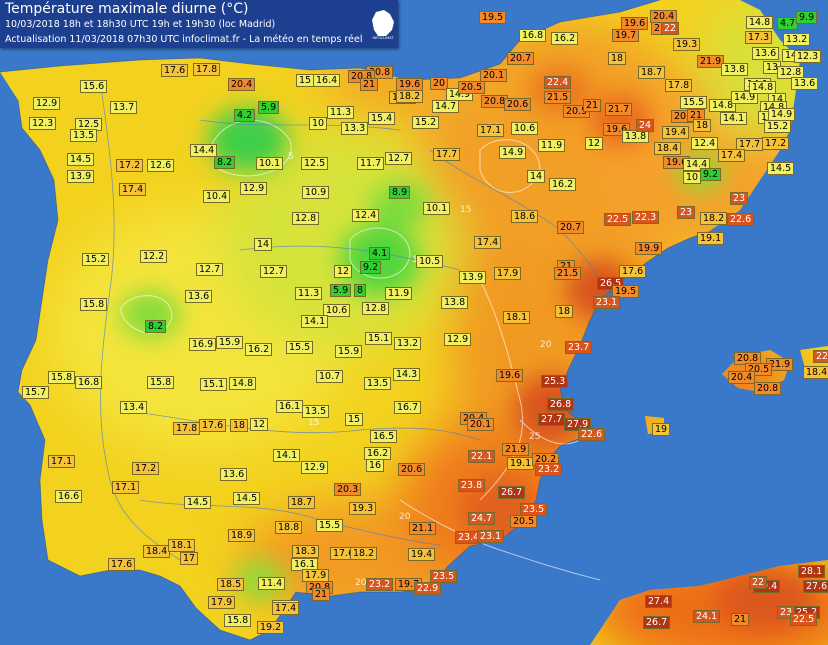  Describe the element at coordinates (521, 58) in the screenshot. I see `station-temperature-label: 20.7` at that location.